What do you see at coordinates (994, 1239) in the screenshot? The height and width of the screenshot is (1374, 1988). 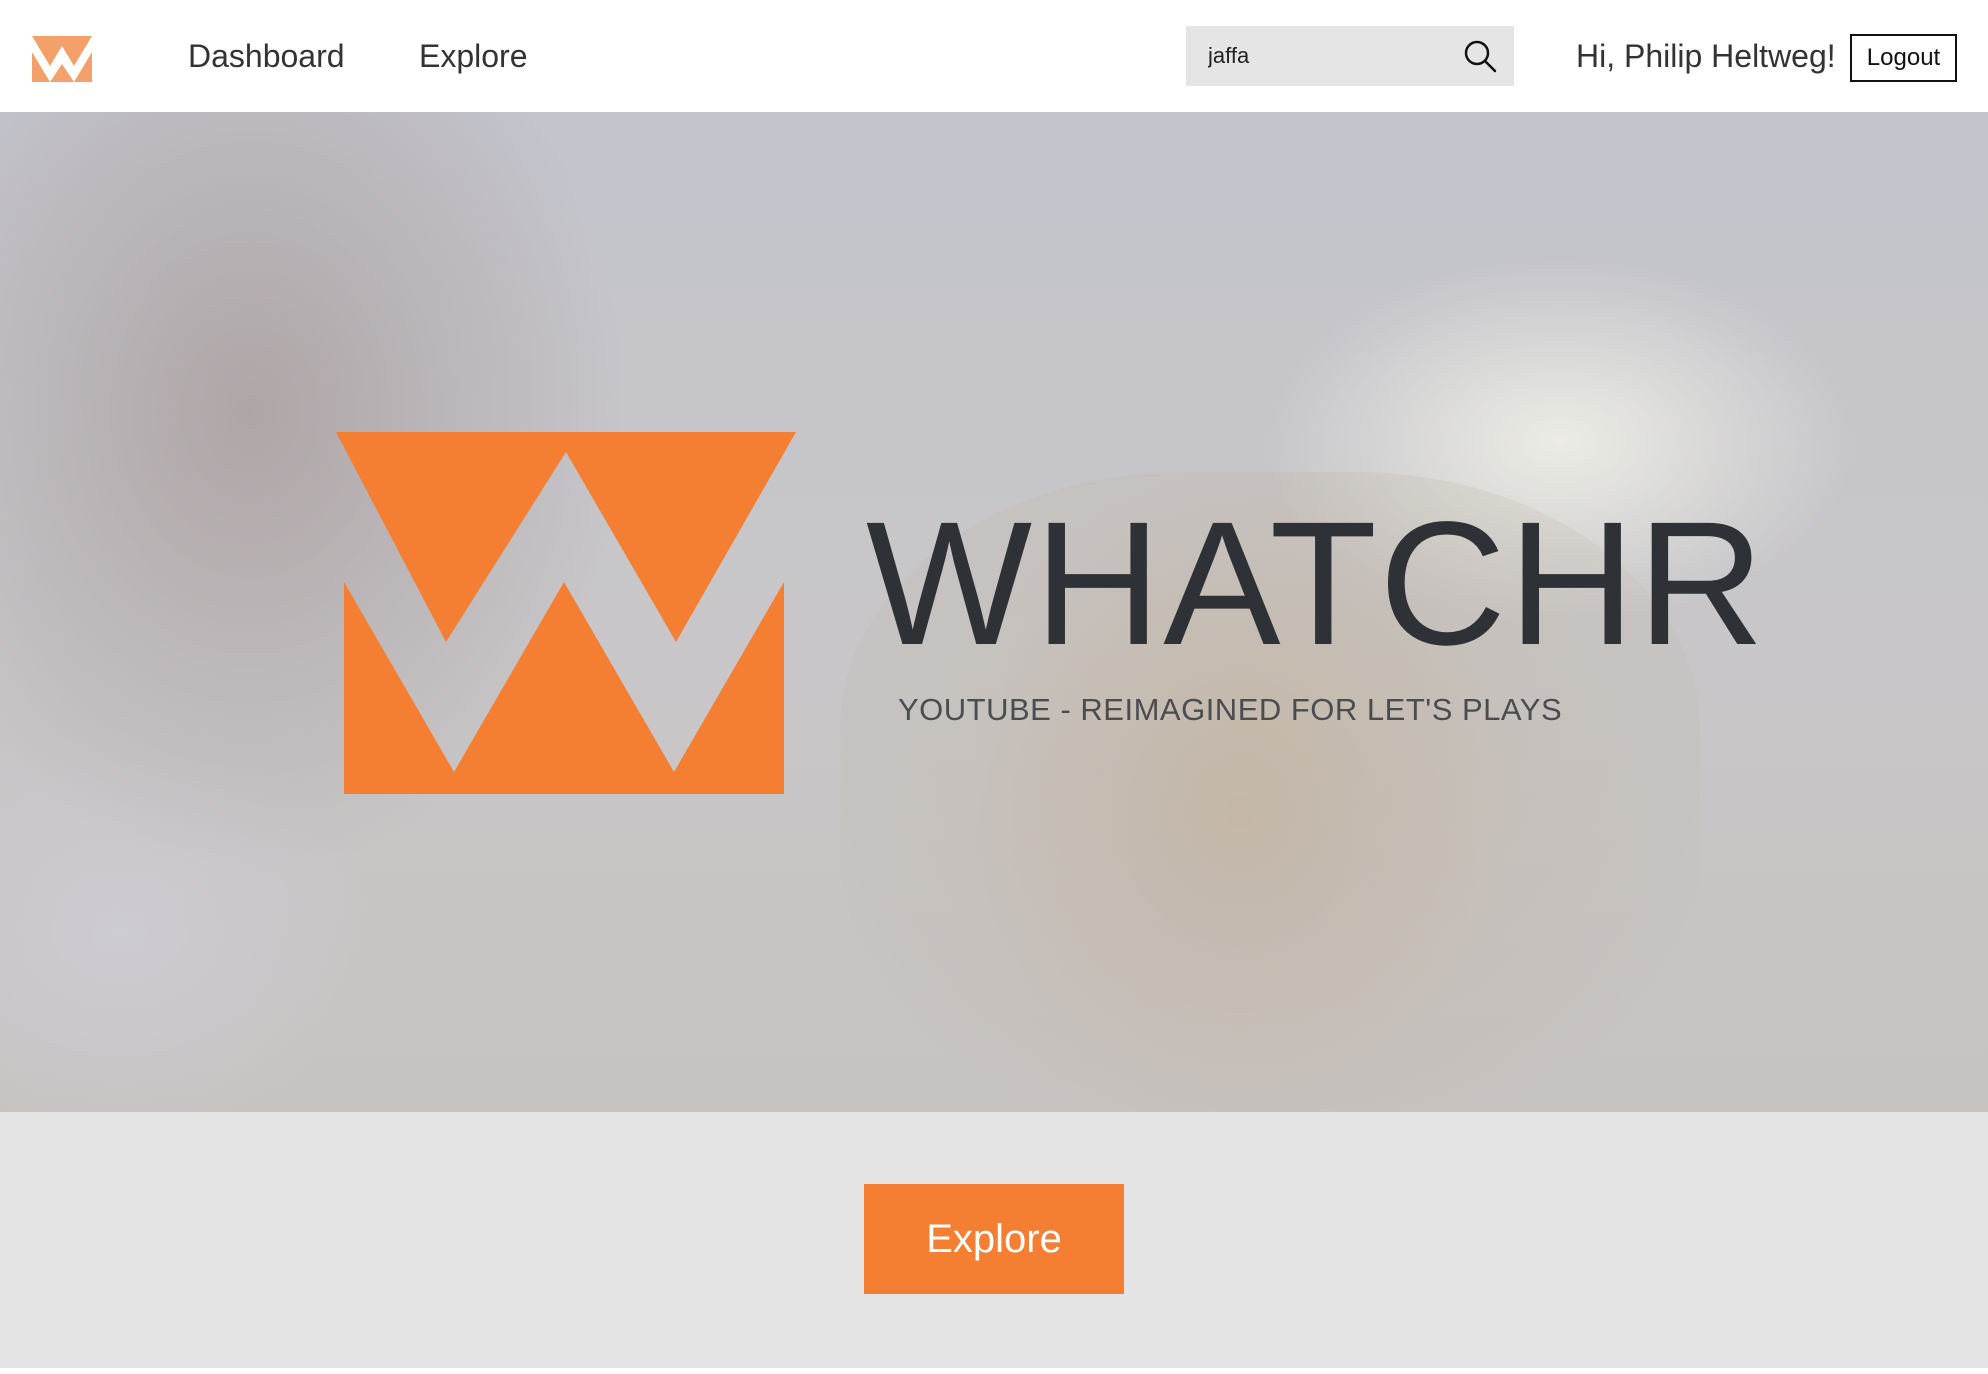 I see `explore-cta-button: Explore` at bounding box center [994, 1239].